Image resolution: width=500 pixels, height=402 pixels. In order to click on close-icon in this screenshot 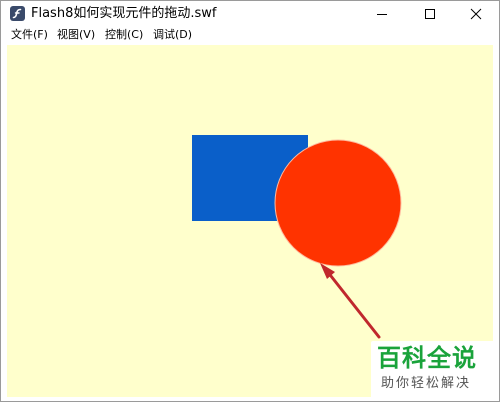, I will do `click(476, 14)`.